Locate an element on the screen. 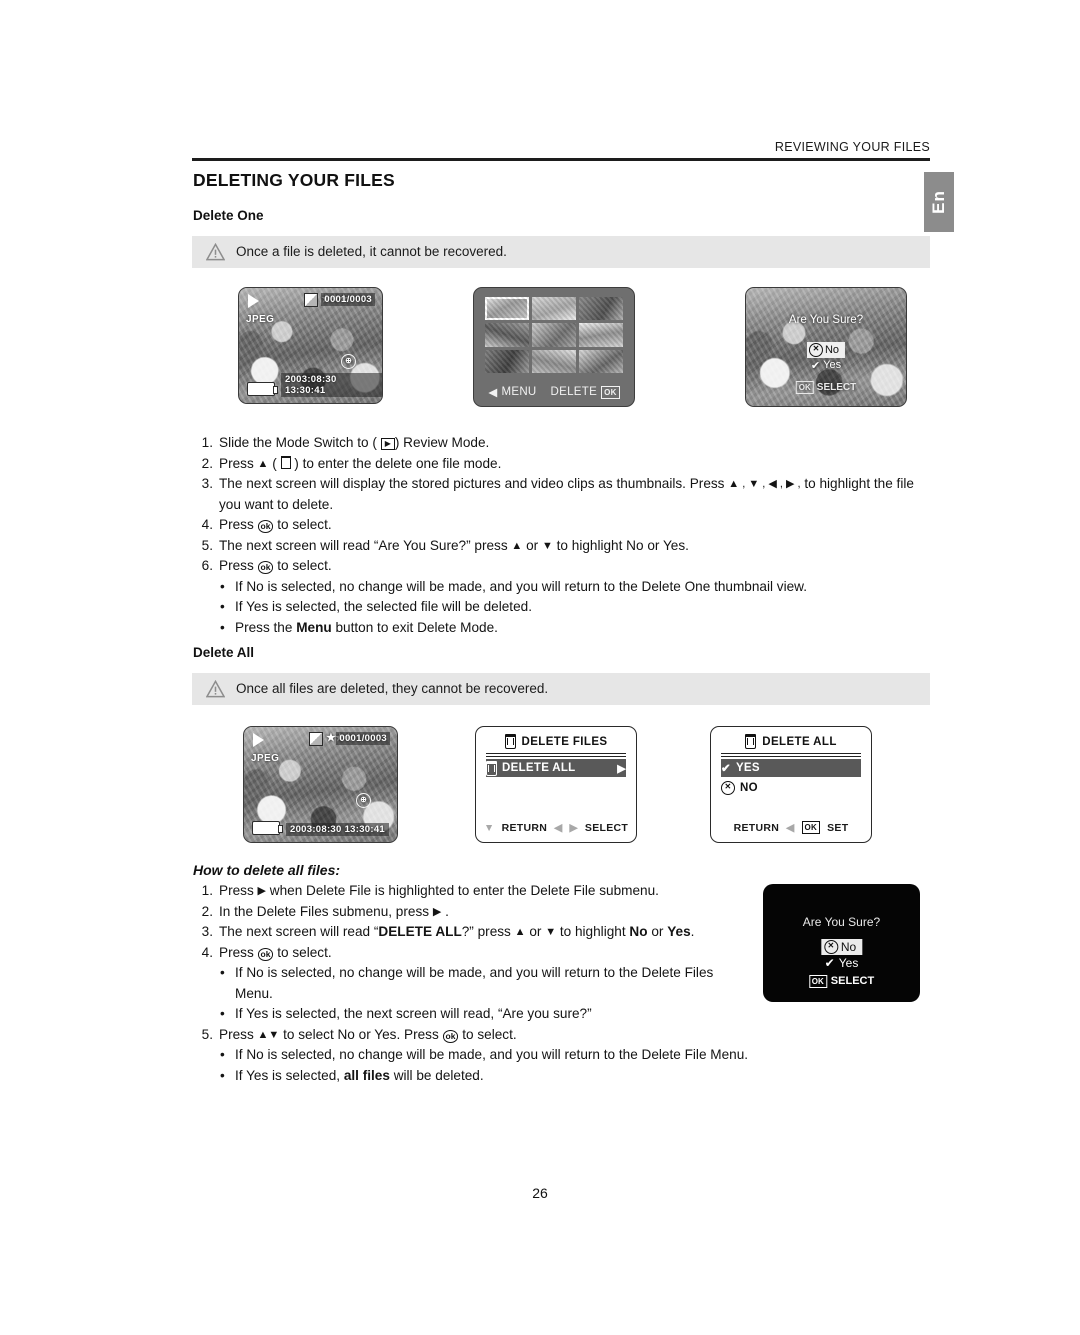 The width and height of the screenshot is (1080, 1335). step-mid-a: ?” press is located at coordinates (486, 931).